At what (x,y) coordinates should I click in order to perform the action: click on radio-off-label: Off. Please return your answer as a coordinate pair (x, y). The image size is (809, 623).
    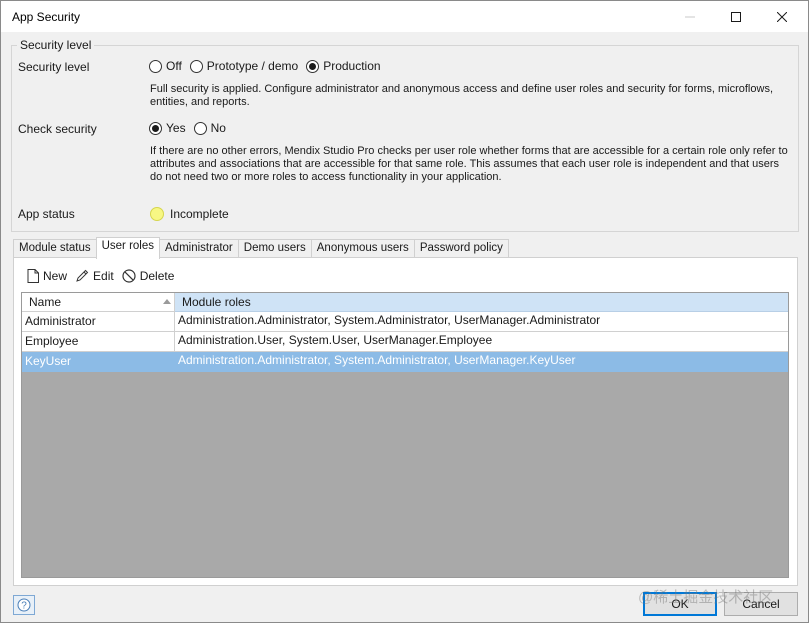
    Looking at the image, I should click on (174, 66).